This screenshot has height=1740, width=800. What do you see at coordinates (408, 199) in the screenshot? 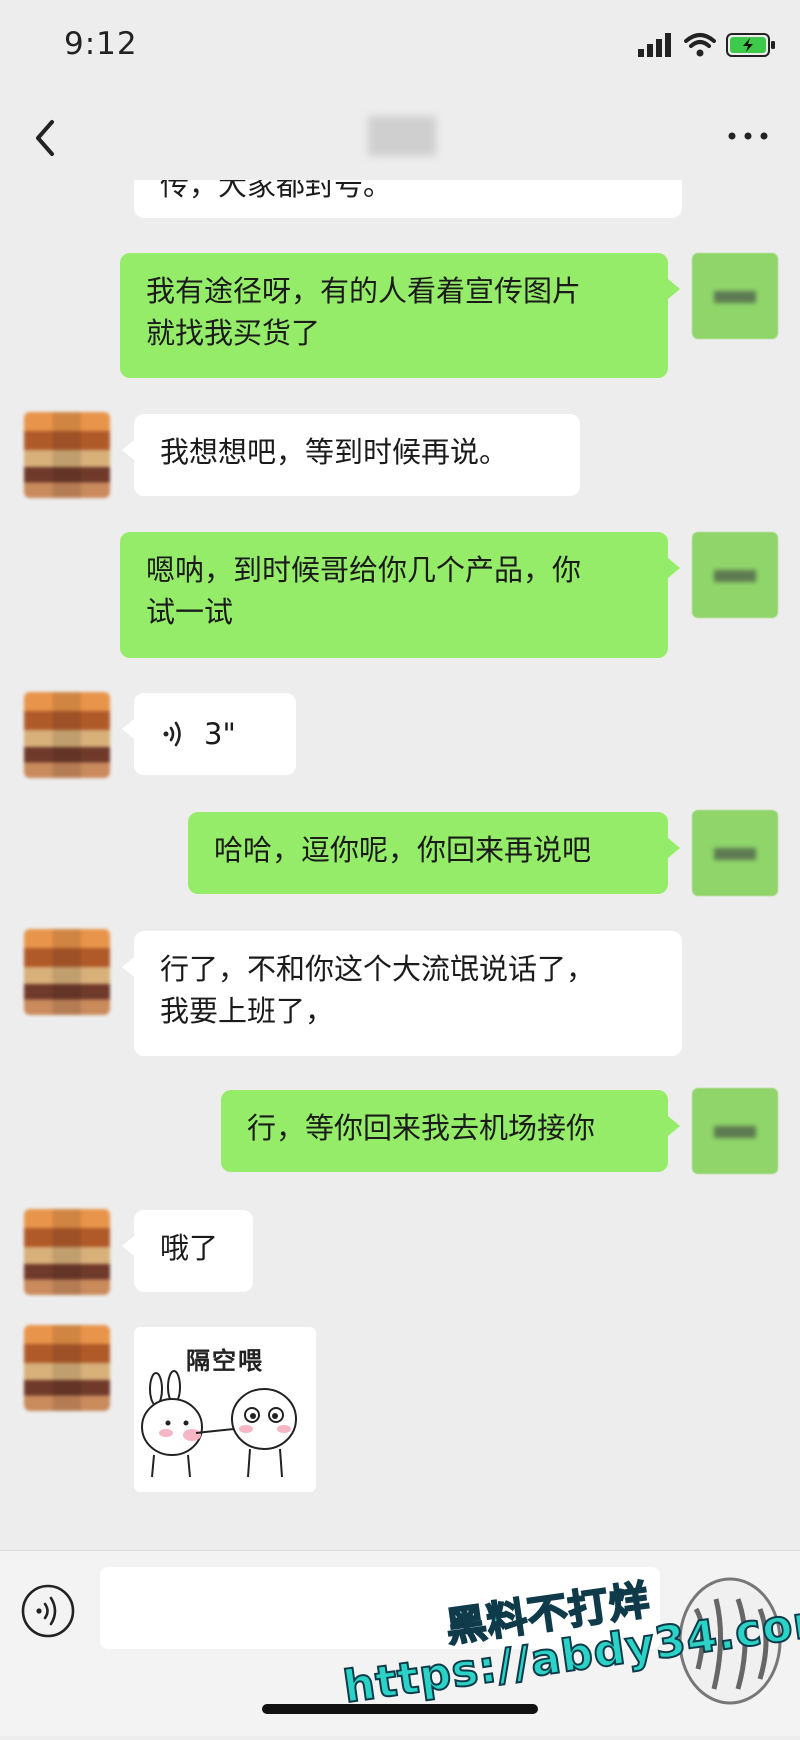
I see `message-bubble-incoming: 传，大家都封号。` at bounding box center [408, 199].